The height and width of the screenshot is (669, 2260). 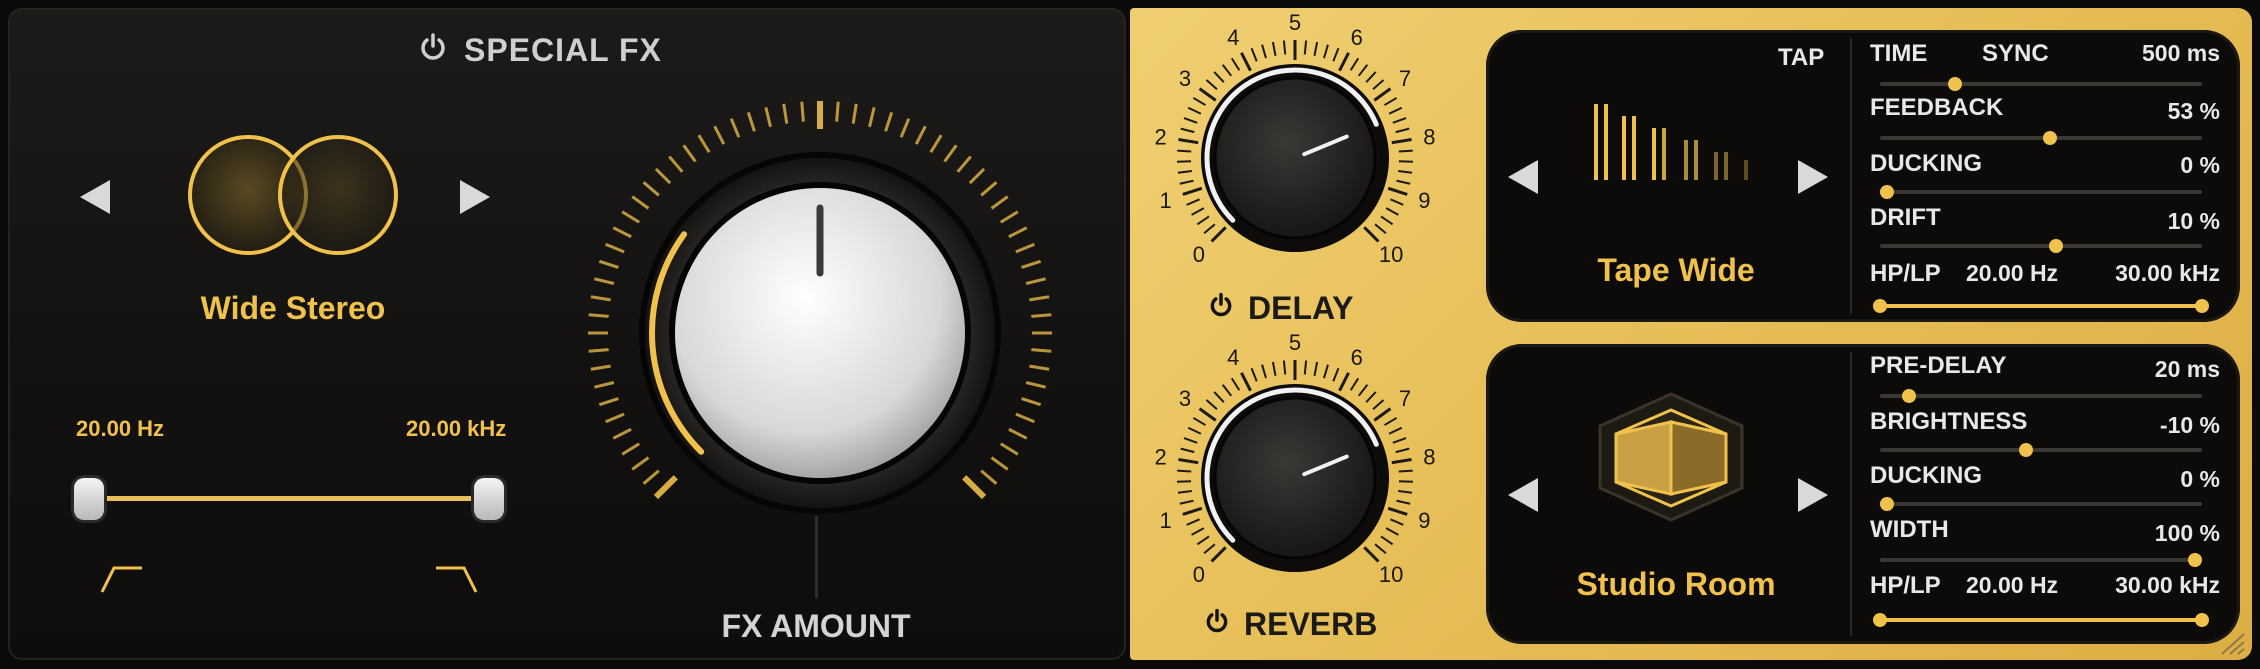 What do you see at coordinates (2041, 620) in the screenshot?
I see `reverb-hplp-range` at bounding box center [2041, 620].